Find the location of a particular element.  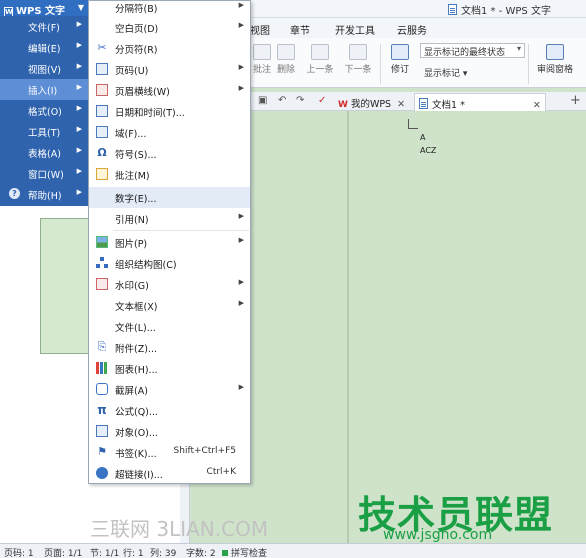

menu-item-reference: 引用(N) ▶ is located at coordinates (169, 218).